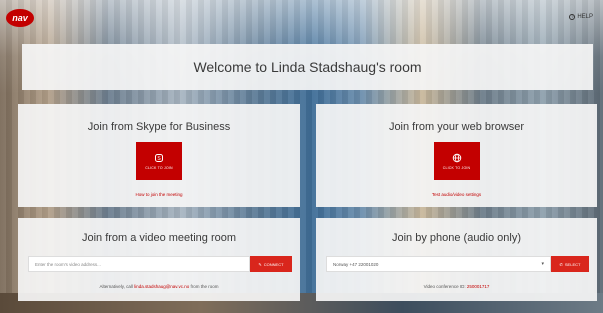 The image size is (603, 313). I want to click on web-join-button: CLICK TO JOIN, so click(456, 161).